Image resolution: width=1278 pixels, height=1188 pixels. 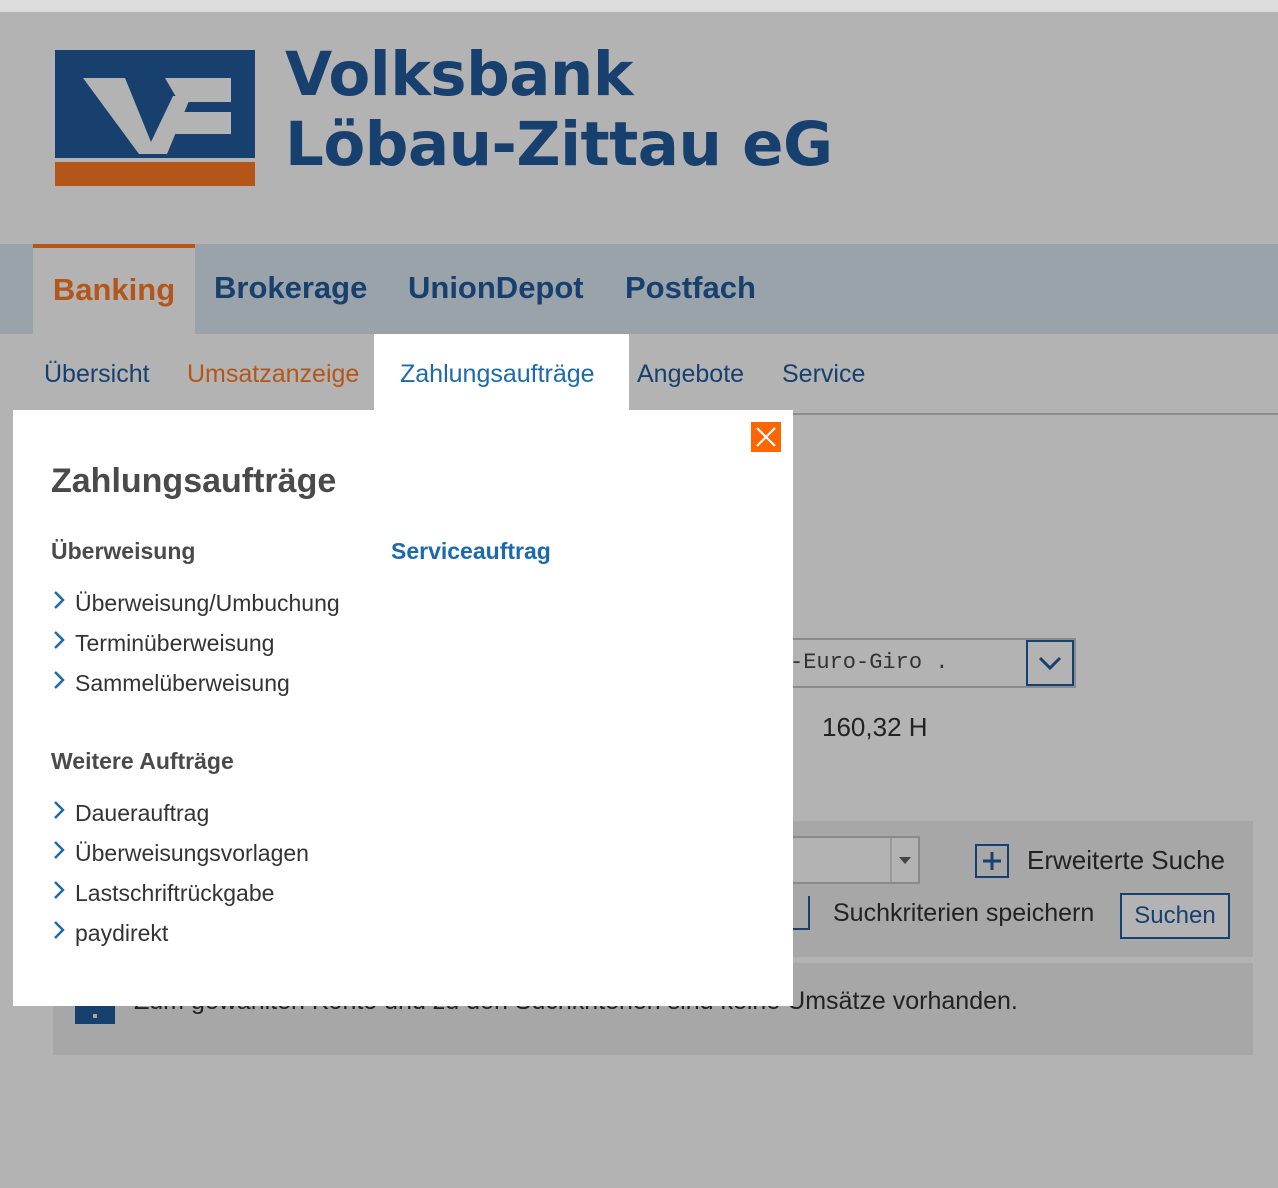 I want to click on close-button, so click(x=766, y=437).